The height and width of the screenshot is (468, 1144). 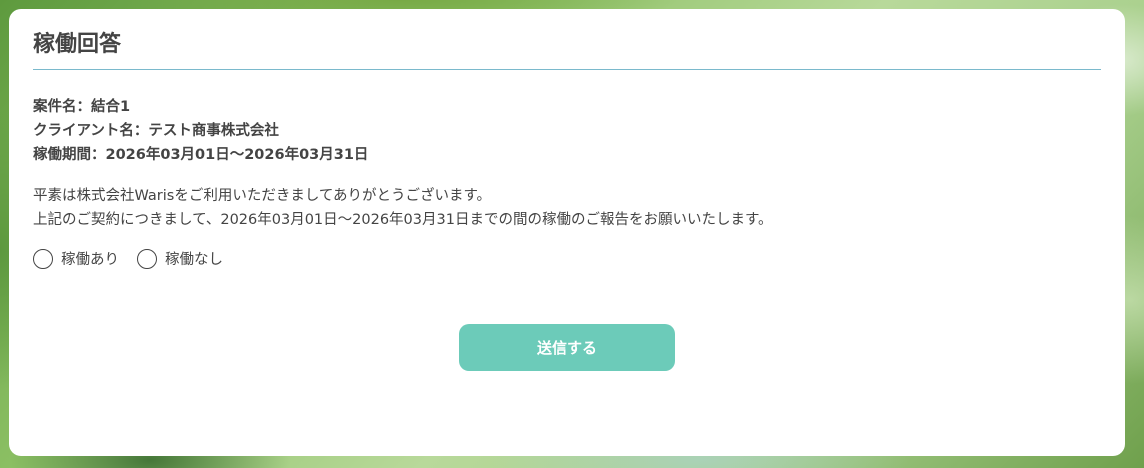 What do you see at coordinates (567, 69) in the screenshot?
I see `title-divider` at bounding box center [567, 69].